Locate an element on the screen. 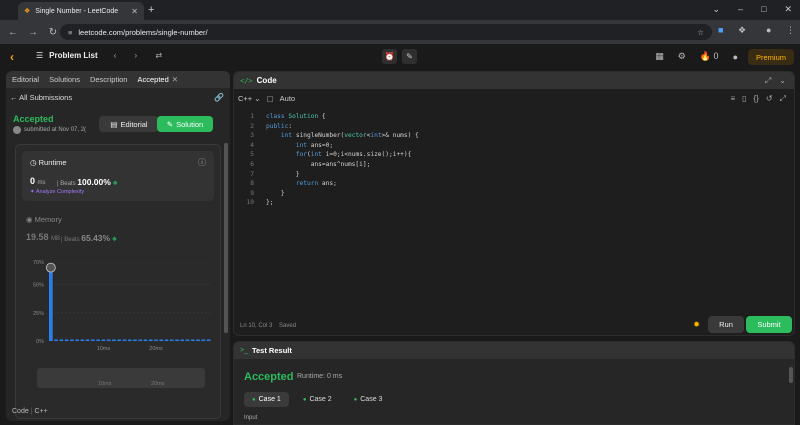 This screenshot has width=800, height=425. submit-button: Submit is located at coordinates (769, 324).